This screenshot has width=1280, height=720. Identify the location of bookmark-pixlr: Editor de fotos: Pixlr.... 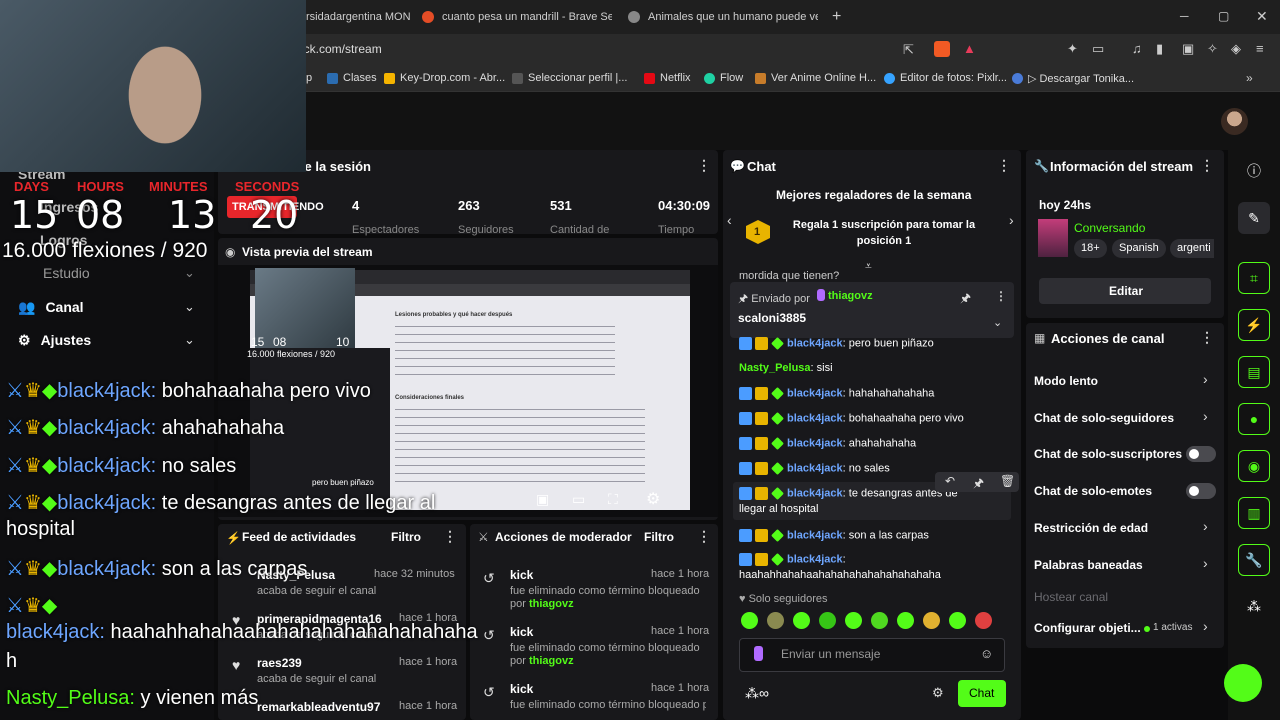
(945, 78).